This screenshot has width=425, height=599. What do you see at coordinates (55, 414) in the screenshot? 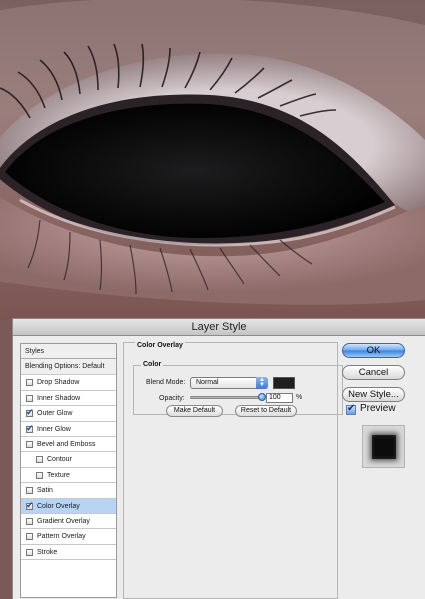
I see `styles-list-label: Outer Glow` at bounding box center [55, 414].